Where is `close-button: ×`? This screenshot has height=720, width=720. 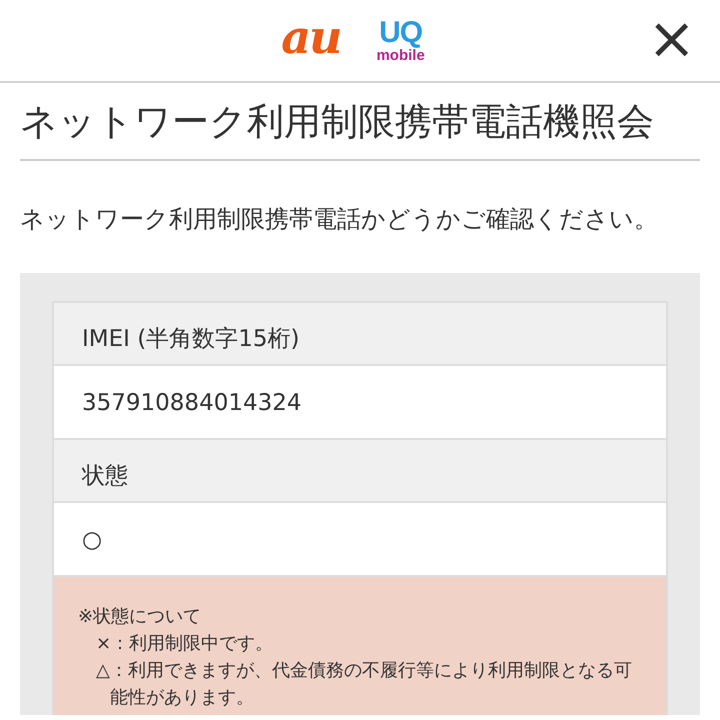 close-button: × is located at coordinates (671, 38).